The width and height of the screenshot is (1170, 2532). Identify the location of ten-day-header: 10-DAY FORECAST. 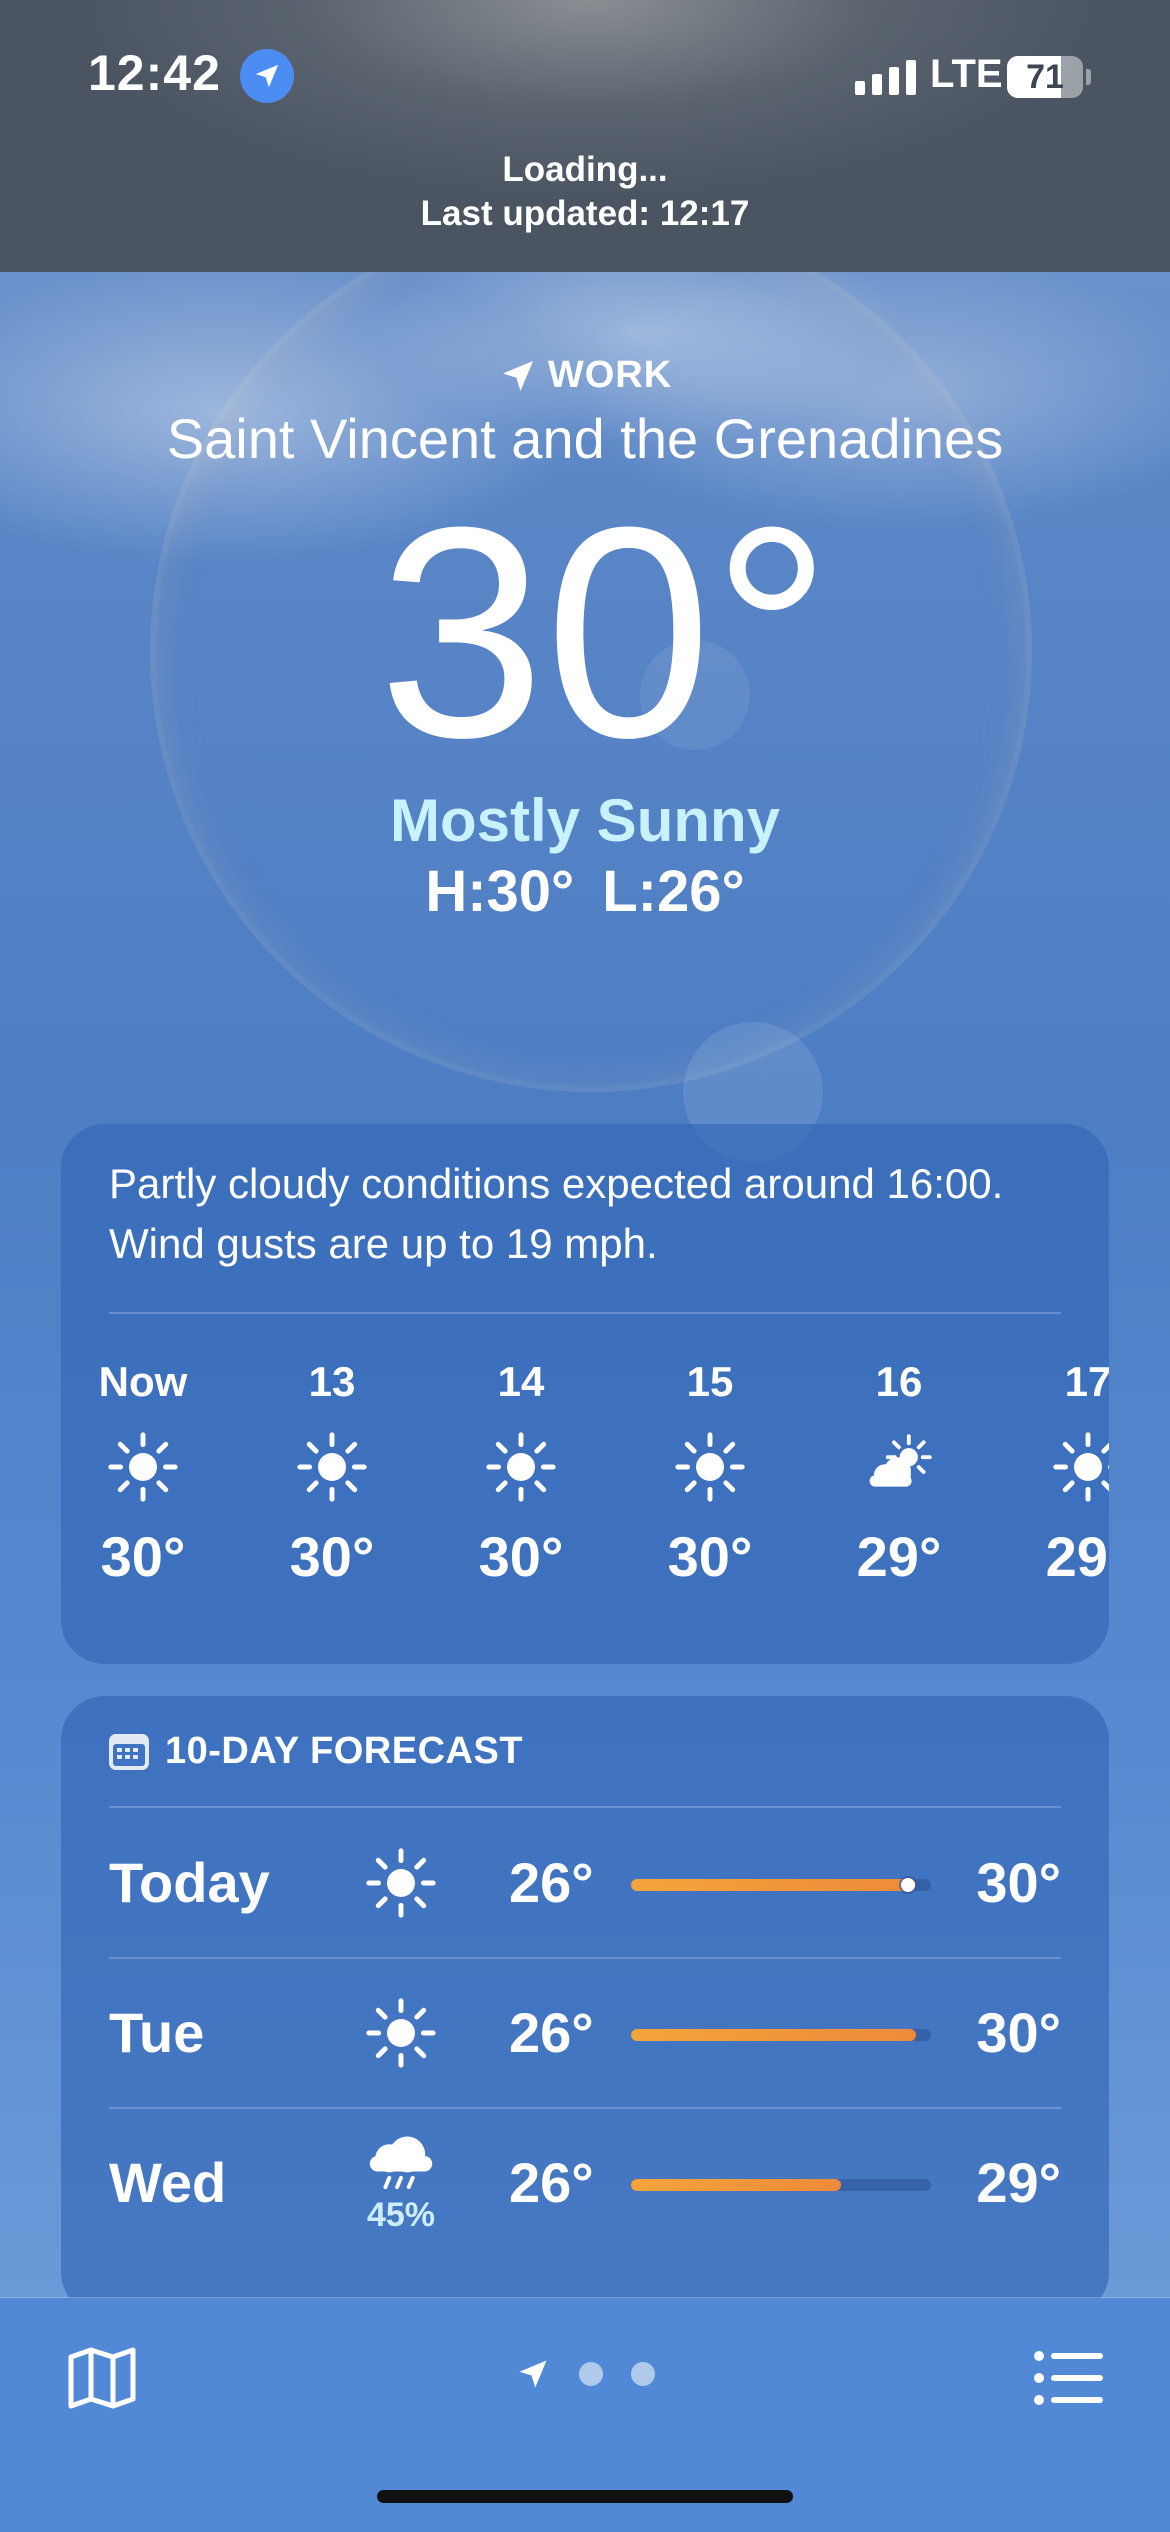
(316, 1751).